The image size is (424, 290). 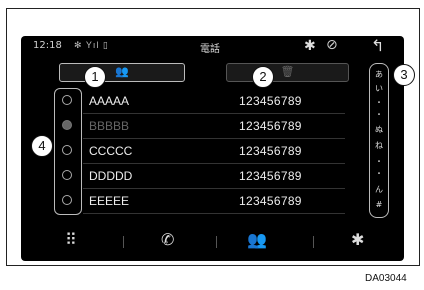 I want to click on figure-code: DA03044, so click(x=386, y=278).